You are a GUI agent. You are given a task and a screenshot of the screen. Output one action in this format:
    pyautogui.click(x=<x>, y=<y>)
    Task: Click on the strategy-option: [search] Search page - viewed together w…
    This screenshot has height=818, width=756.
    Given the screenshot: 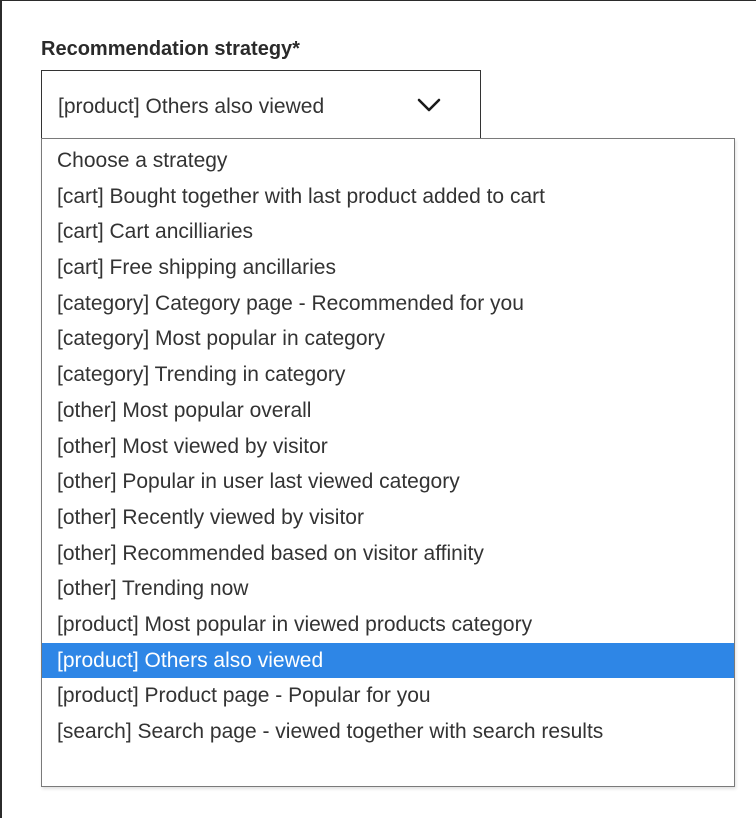 What is the action you would take?
    pyautogui.click(x=388, y=732)
    